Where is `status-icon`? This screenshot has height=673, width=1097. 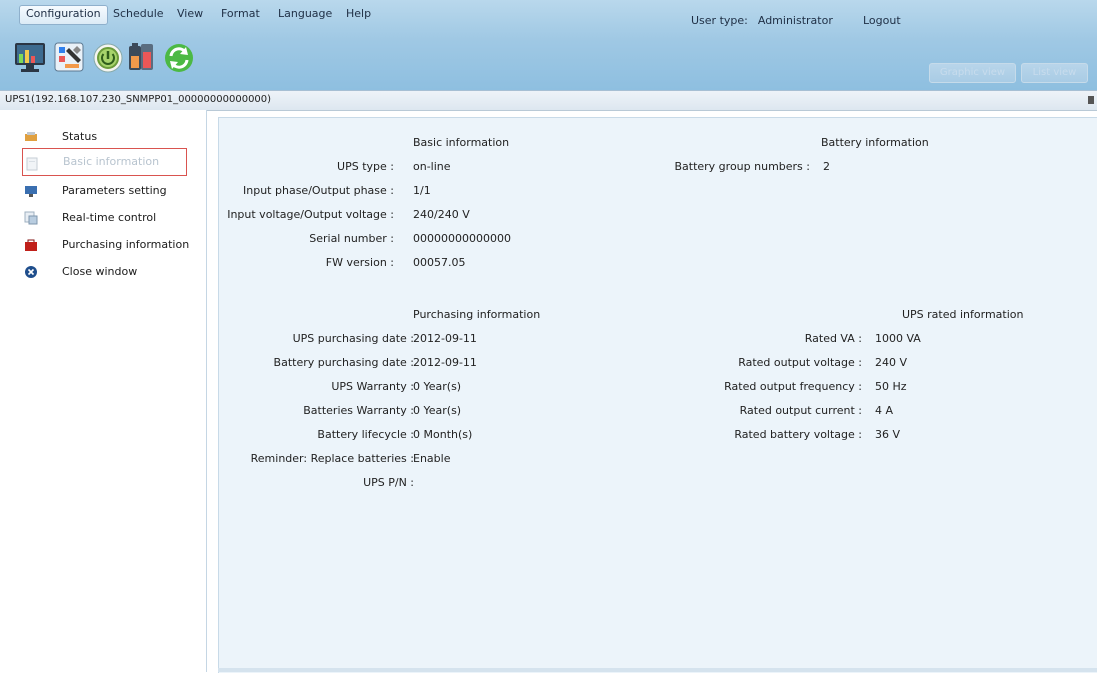 status-icon is located at coordinates (31, 137).